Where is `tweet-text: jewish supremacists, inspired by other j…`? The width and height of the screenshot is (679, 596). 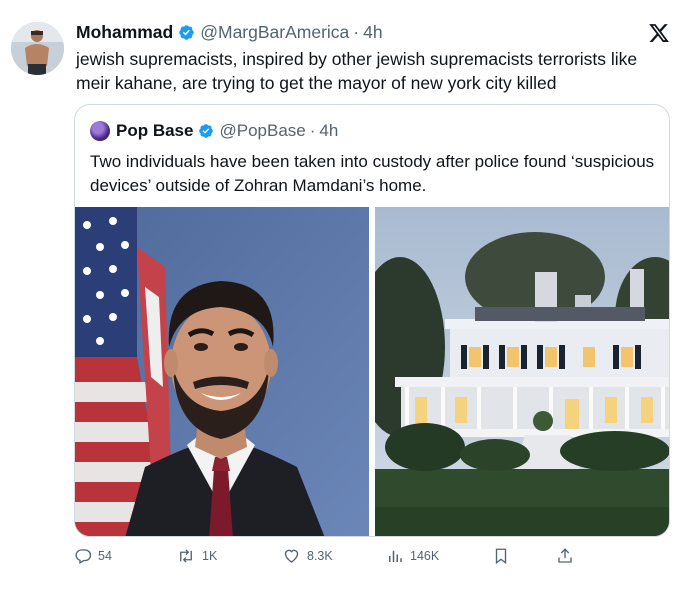 tweet-text: jewish supremacists, inspired by other j… is located at coordinates (357, 71).